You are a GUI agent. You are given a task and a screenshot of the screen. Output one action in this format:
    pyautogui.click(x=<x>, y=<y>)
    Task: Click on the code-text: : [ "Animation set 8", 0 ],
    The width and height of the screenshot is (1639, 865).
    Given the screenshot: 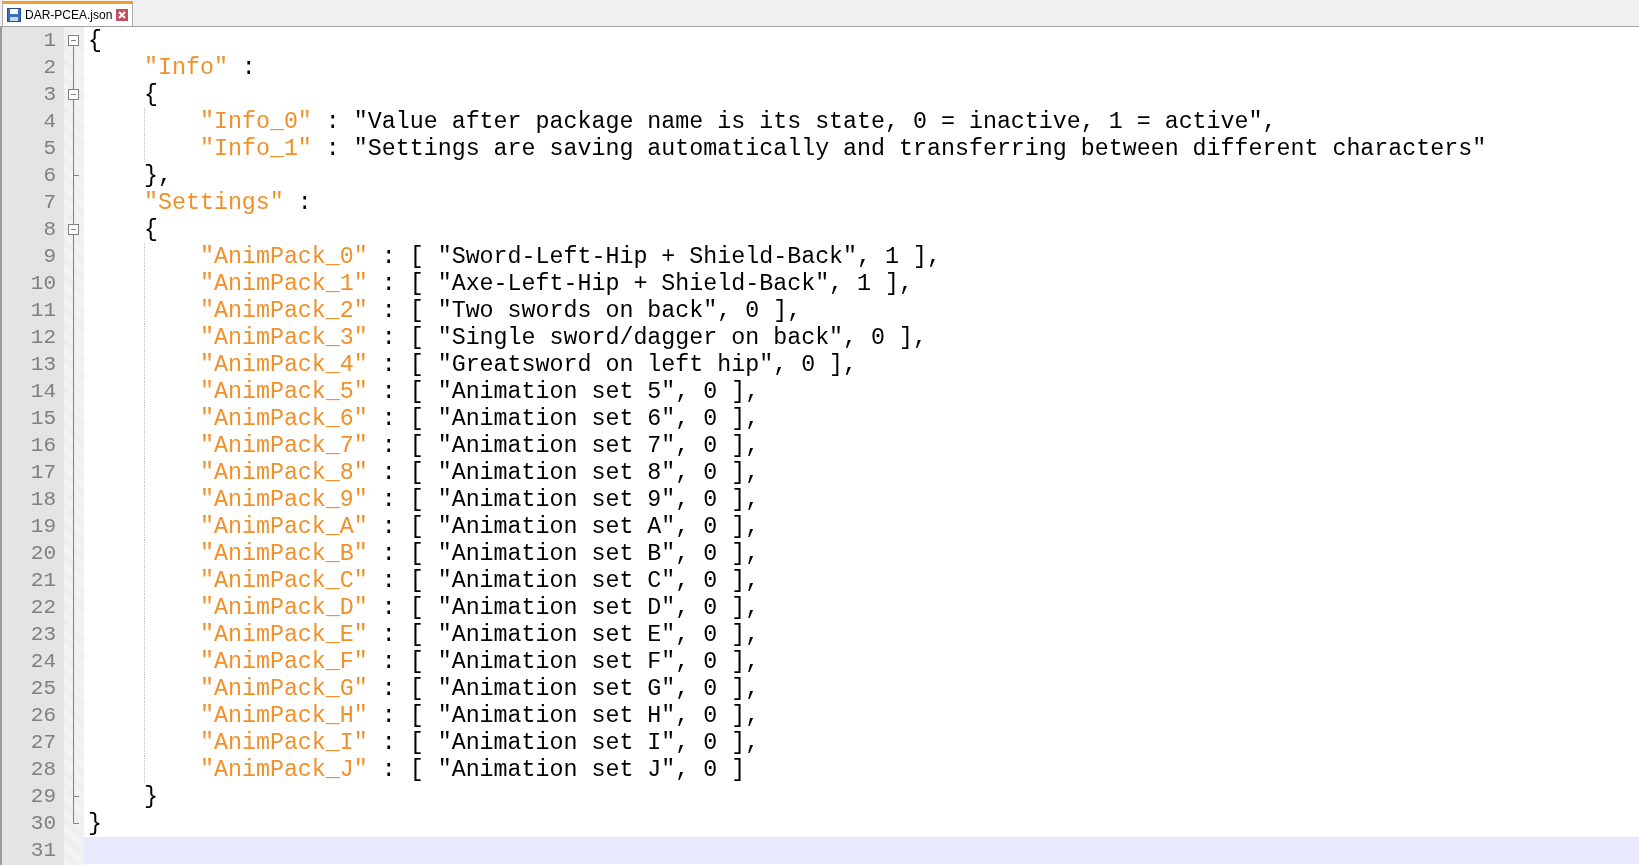 What is the action you would take?
    pyautogui.click(x=570, y=472)
    